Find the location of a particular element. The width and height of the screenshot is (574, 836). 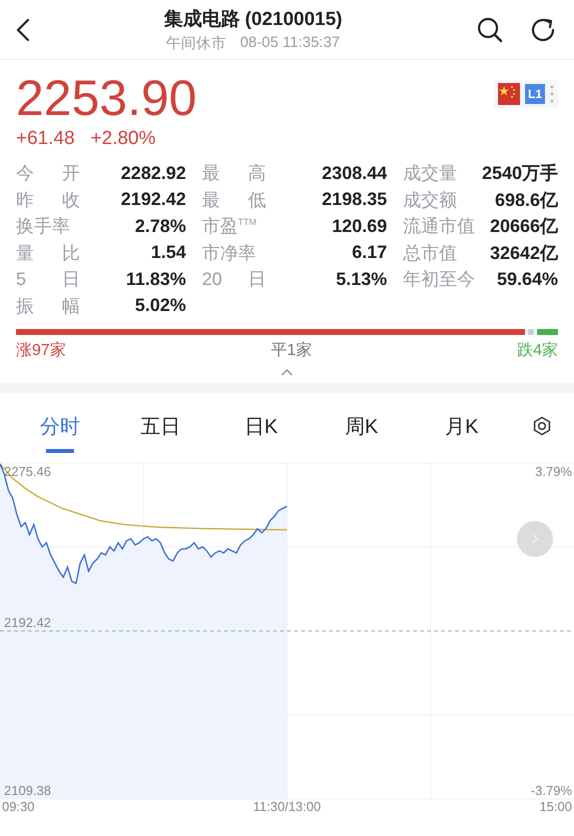

stat-label: 今 开 is located at coordinates (48, 174).